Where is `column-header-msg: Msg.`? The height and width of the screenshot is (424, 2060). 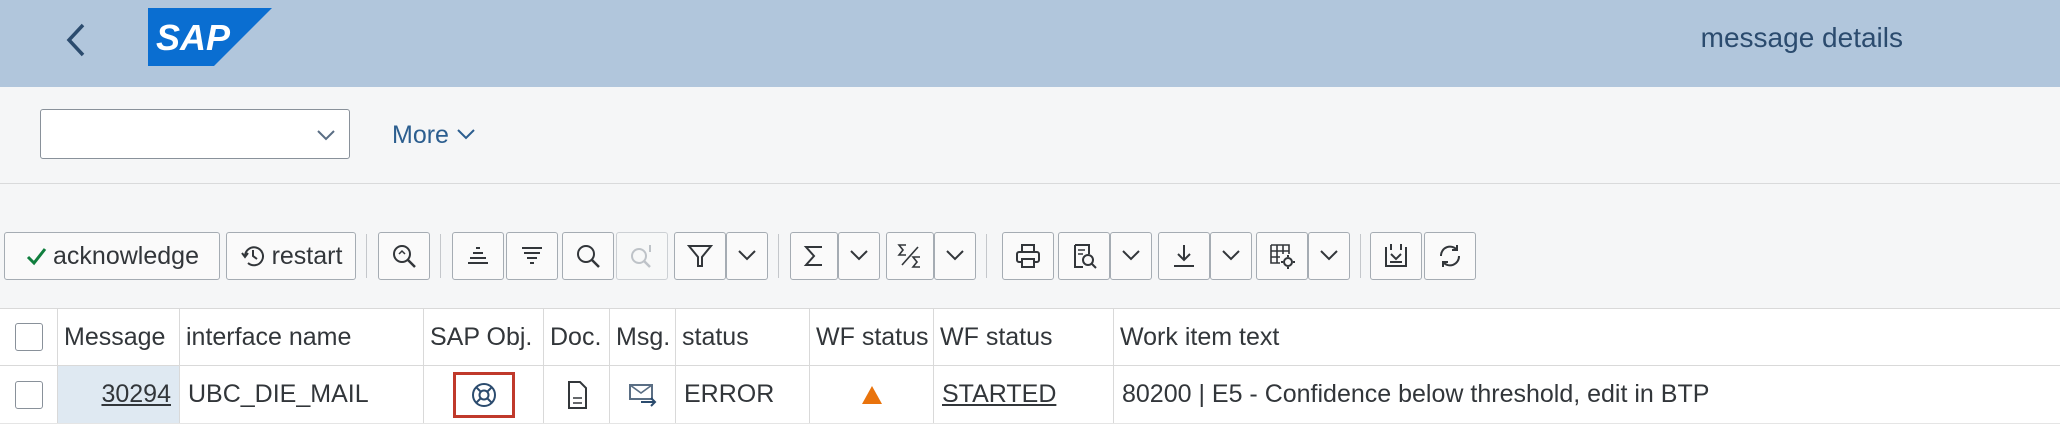 column-header-msg: Msg. is located at coordinates (643, 337).